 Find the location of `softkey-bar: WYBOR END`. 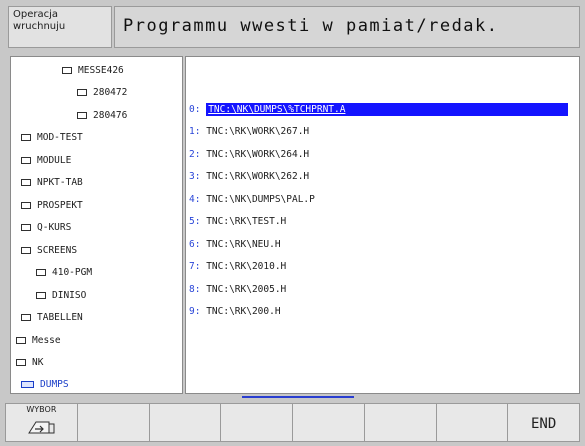

softkey-bar: WYBOR END is located at coordinates (292, 422).